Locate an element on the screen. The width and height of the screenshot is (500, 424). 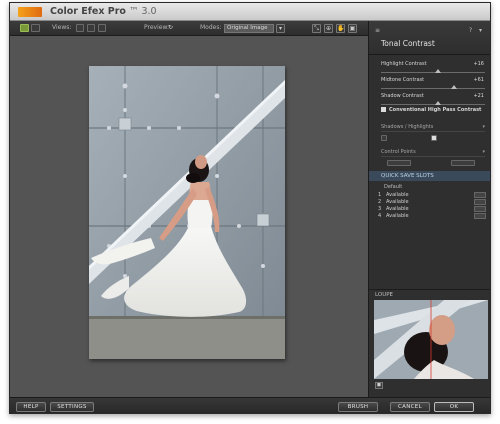
preview-toggle-icon: ↻ is located at coordinates (170, 27).